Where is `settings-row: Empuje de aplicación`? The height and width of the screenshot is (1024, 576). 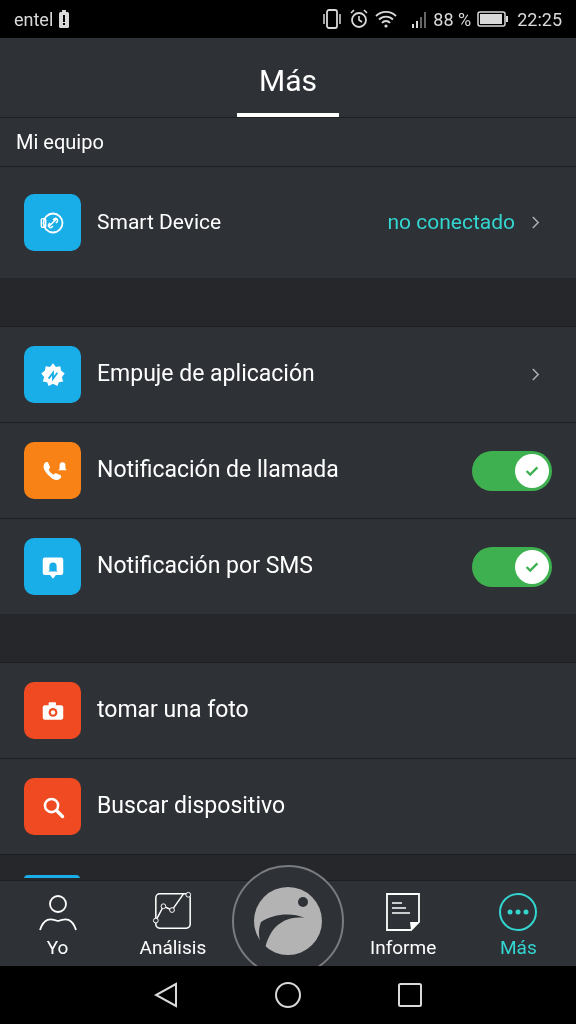
settings-row: Empuje de aplicación is located at coordinates (288, 374).